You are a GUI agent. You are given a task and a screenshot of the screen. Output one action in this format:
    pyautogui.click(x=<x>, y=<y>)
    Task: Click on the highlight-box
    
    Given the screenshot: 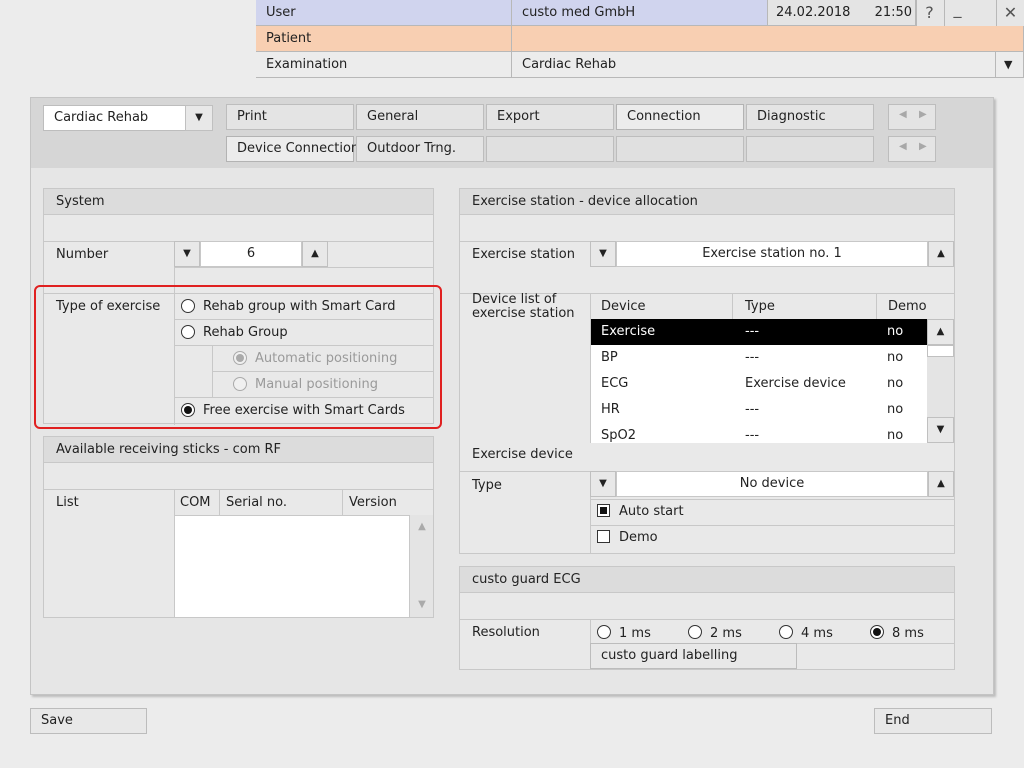 What is the action you would take?
    pyautogui.click(x=238, y=357)
    